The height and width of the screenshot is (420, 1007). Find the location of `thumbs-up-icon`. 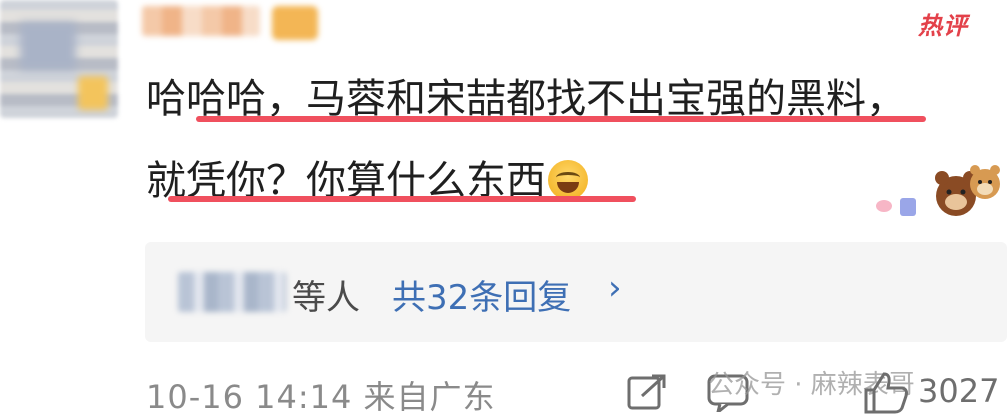

thumbs-up-icon is located at coordinates (886, 393).